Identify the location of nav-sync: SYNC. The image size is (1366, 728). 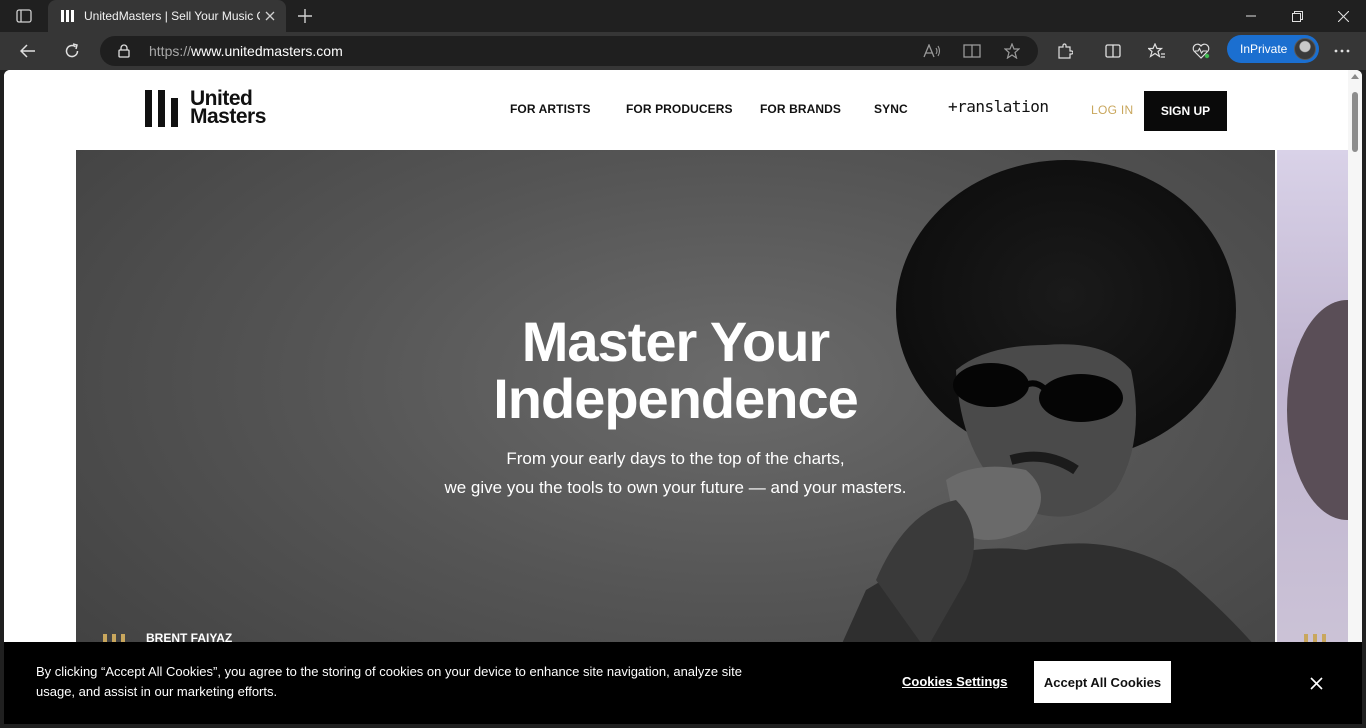
(891, 109).